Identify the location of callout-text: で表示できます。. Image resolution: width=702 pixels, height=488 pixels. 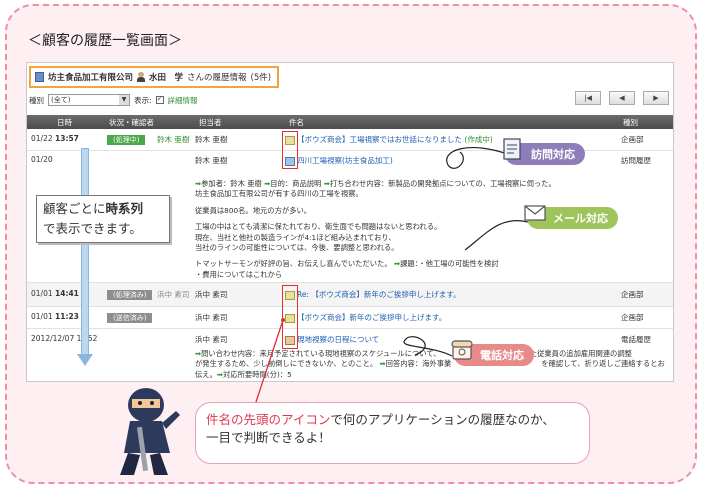
(92, 228).